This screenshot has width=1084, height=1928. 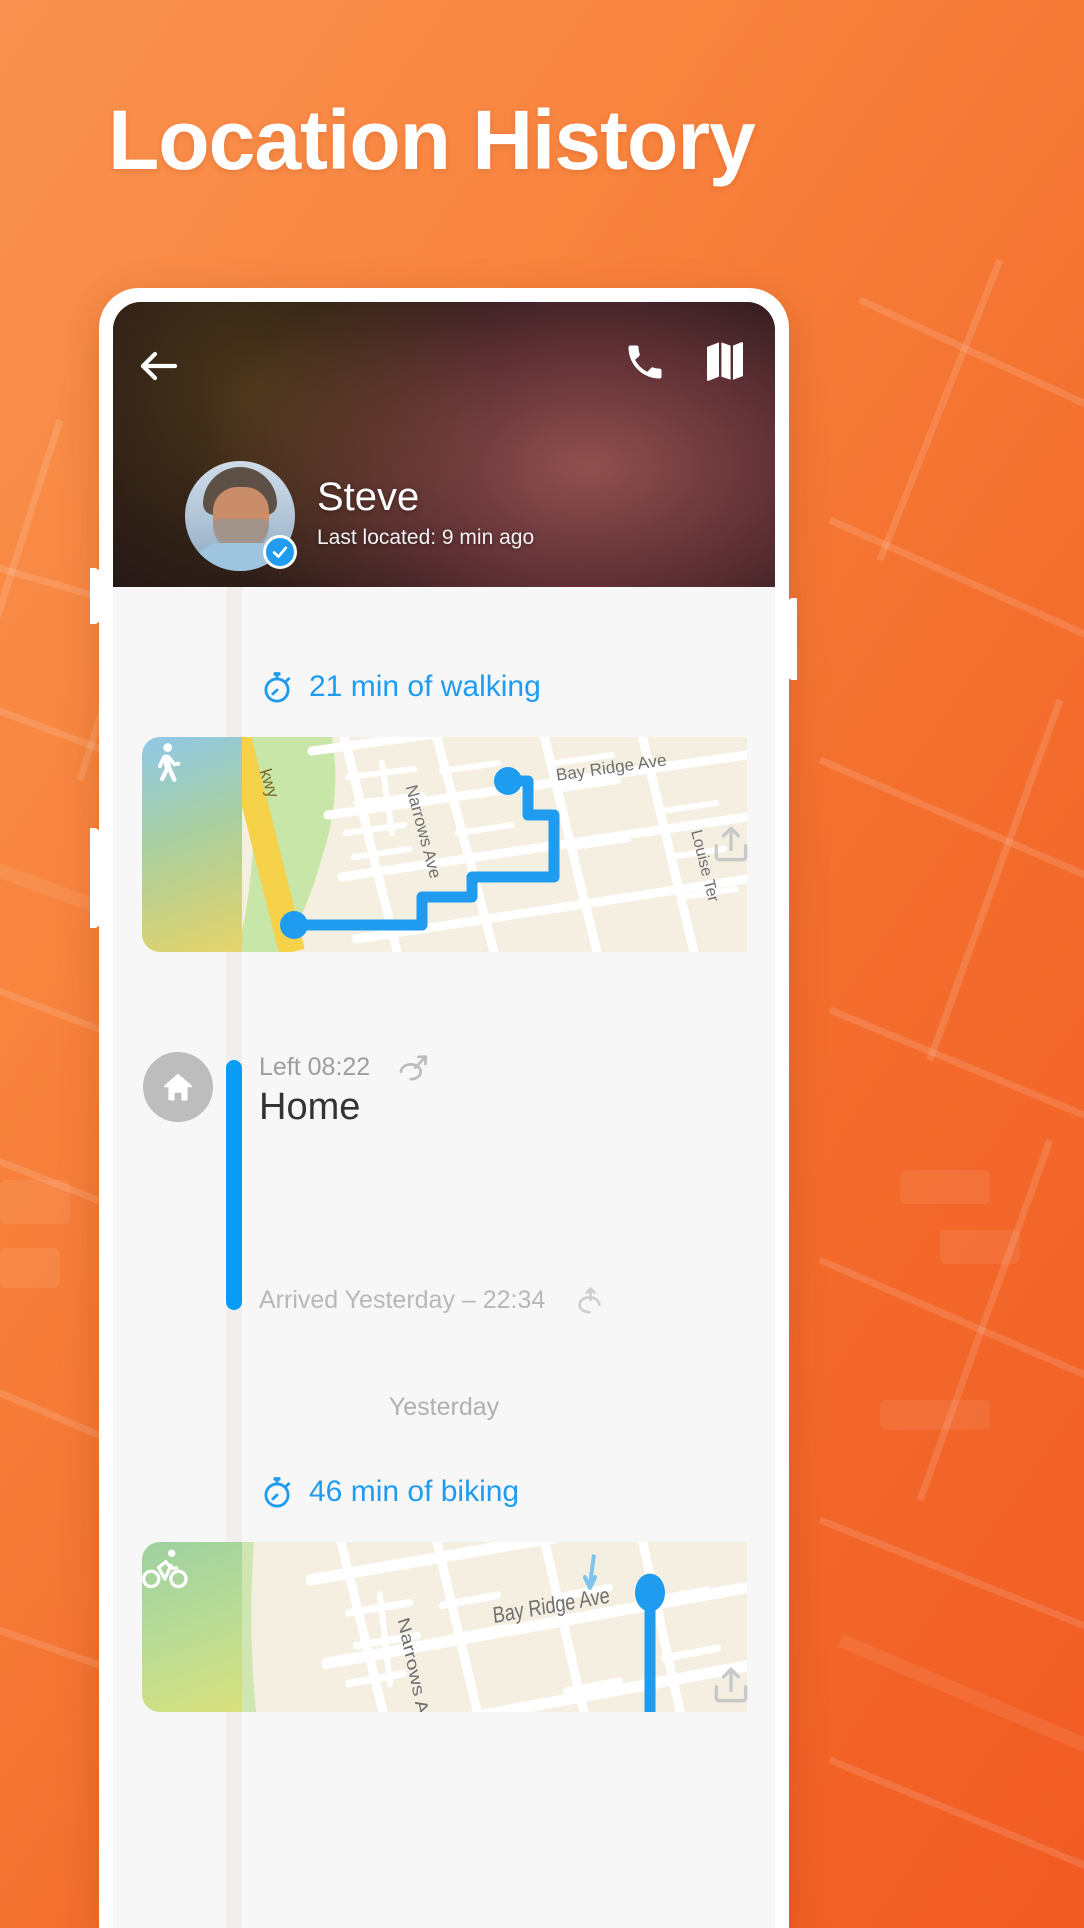 I want to click on home-arrived-text: Arrived Yesterday – 22:34, so click(x=402, y=1299).